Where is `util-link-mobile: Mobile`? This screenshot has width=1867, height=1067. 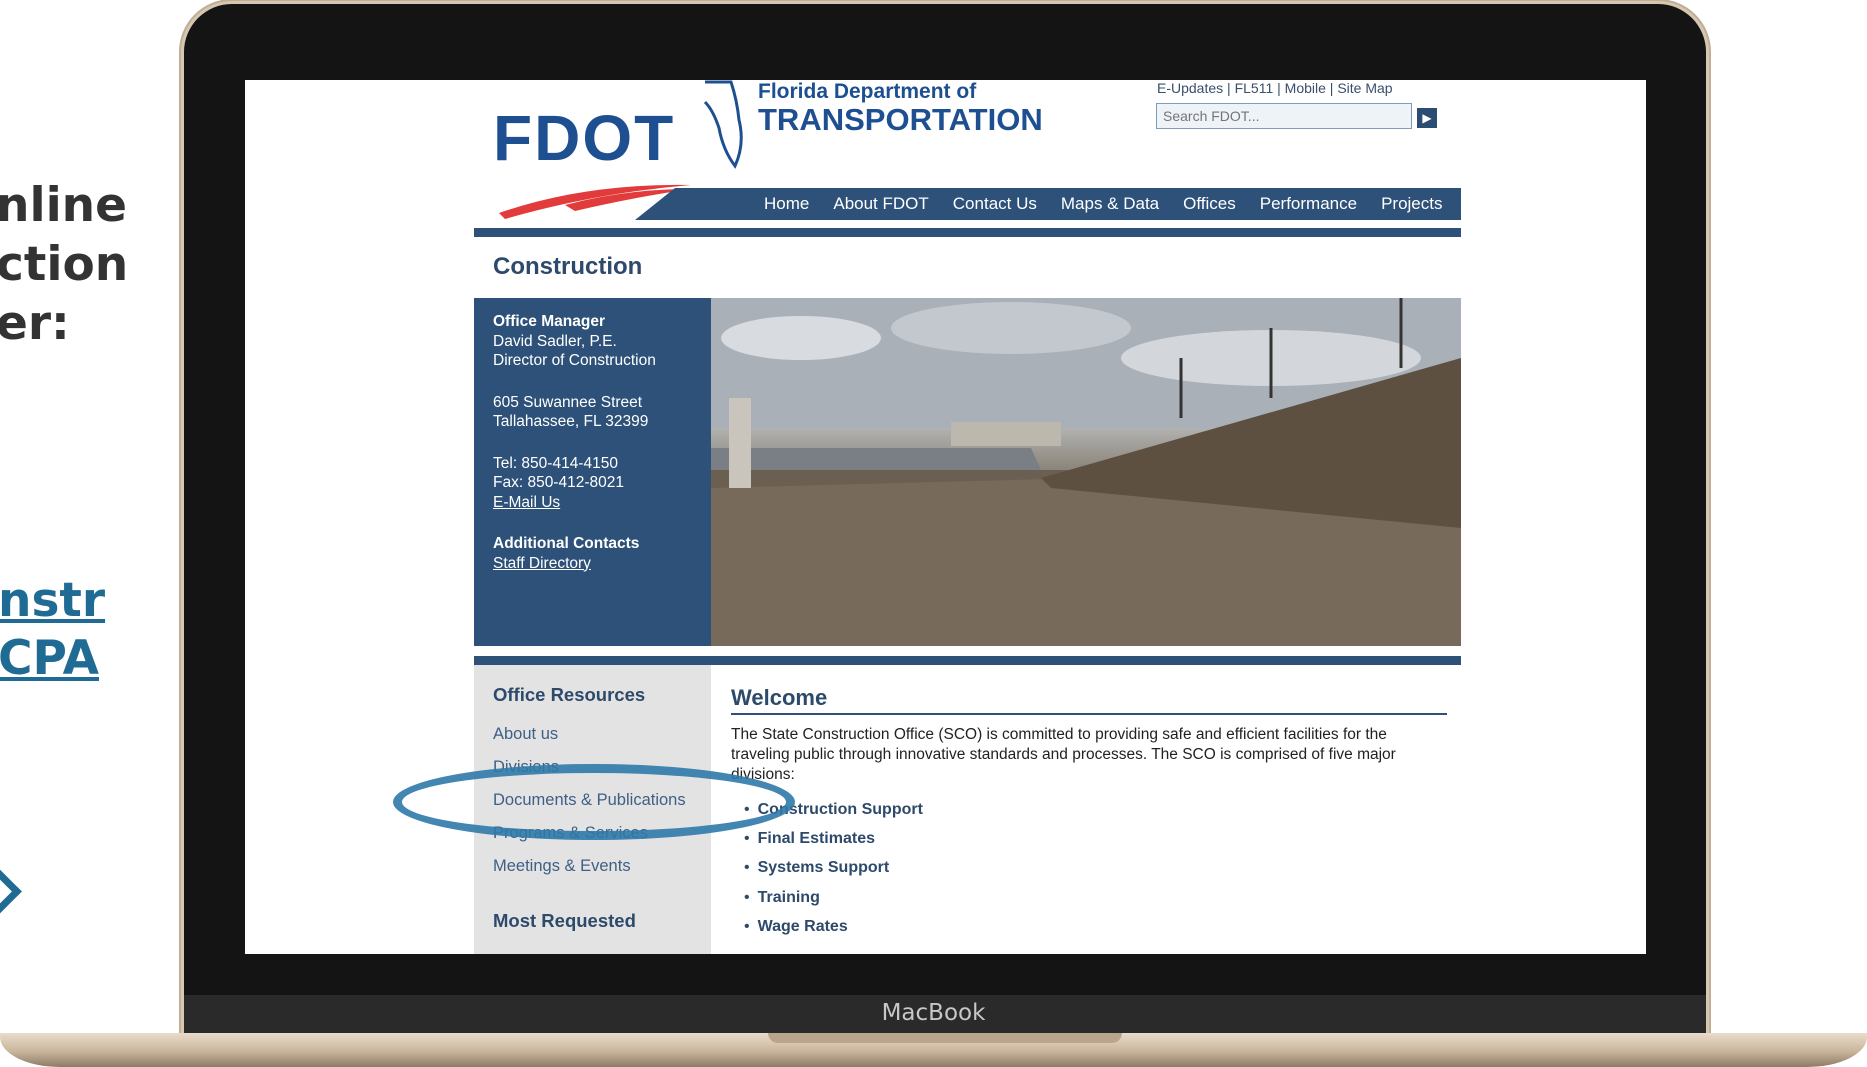 util-link-mobile: Mobile is located at coordinates (1305, 88).